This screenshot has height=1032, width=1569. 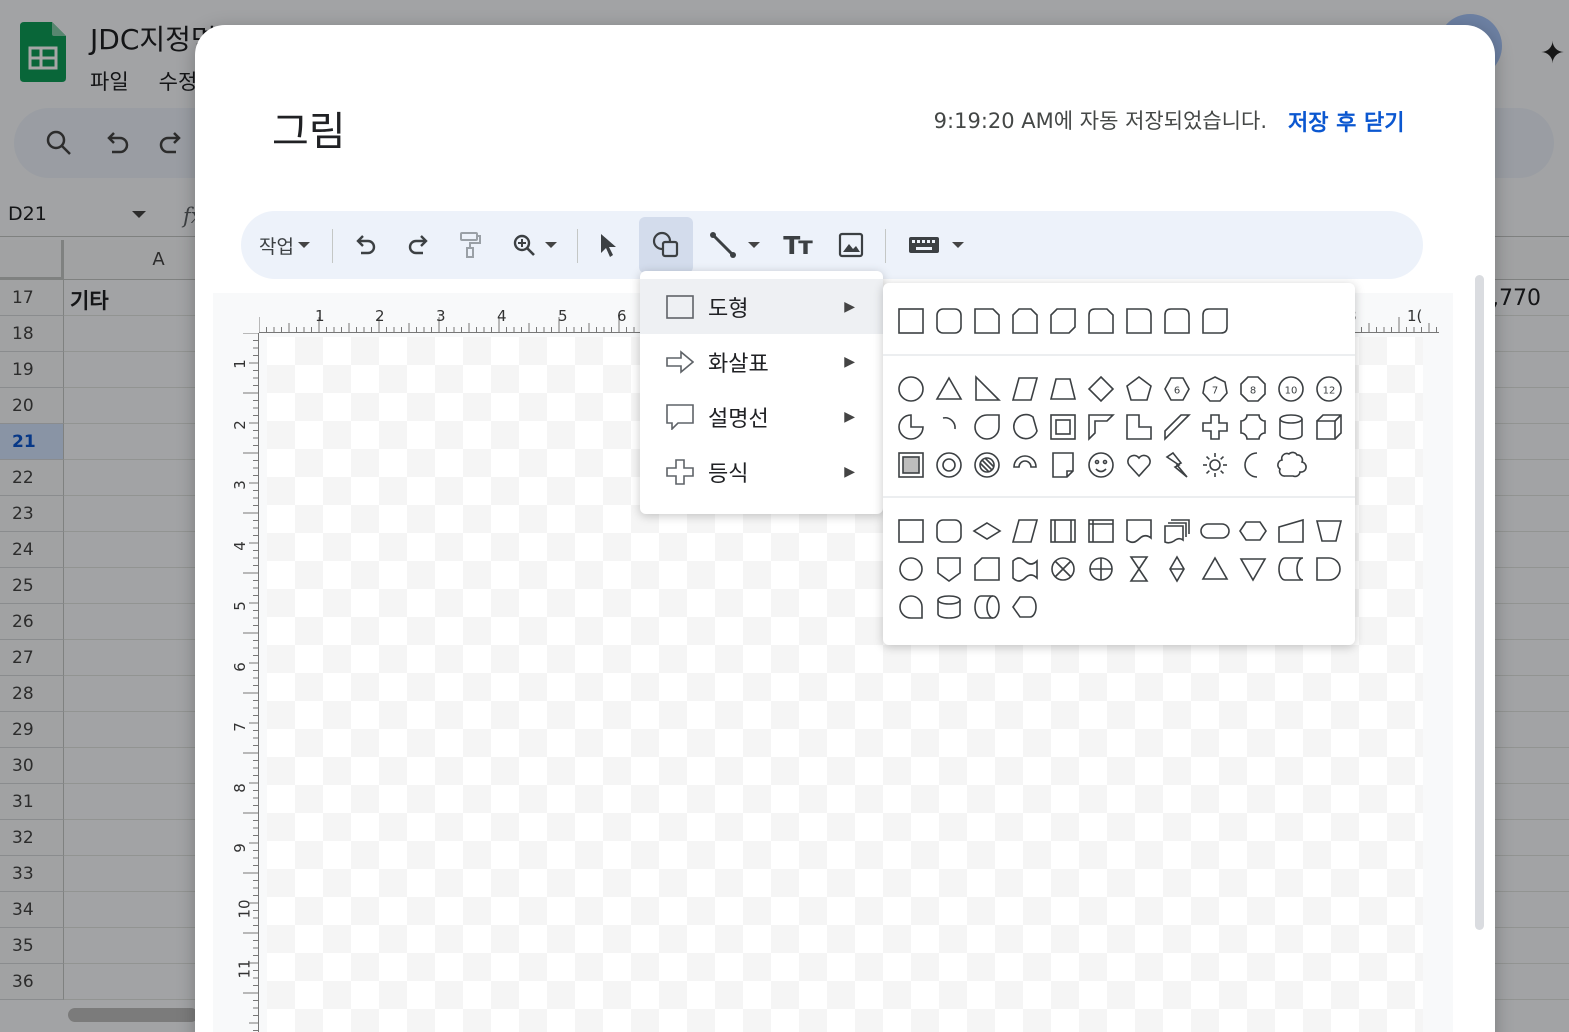 I want to click on lightning-bolt-shape-icon, so click(x=1176, y=464).